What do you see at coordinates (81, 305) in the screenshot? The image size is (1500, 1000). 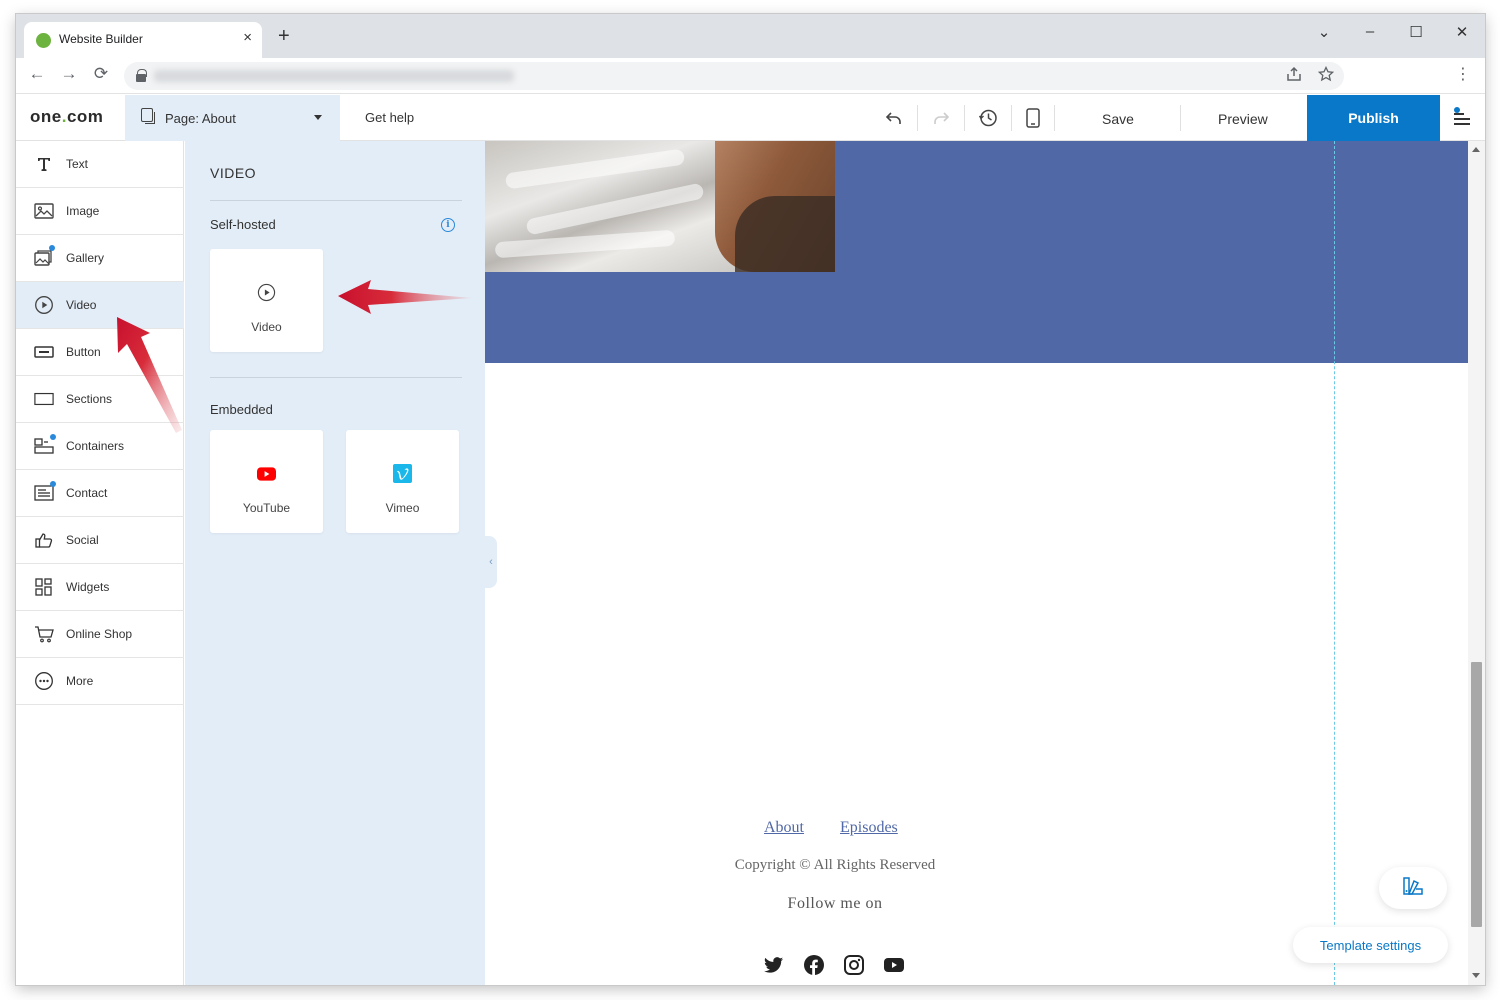 I see `sidebar-item-label: Video` at bounding box center [81, 305].